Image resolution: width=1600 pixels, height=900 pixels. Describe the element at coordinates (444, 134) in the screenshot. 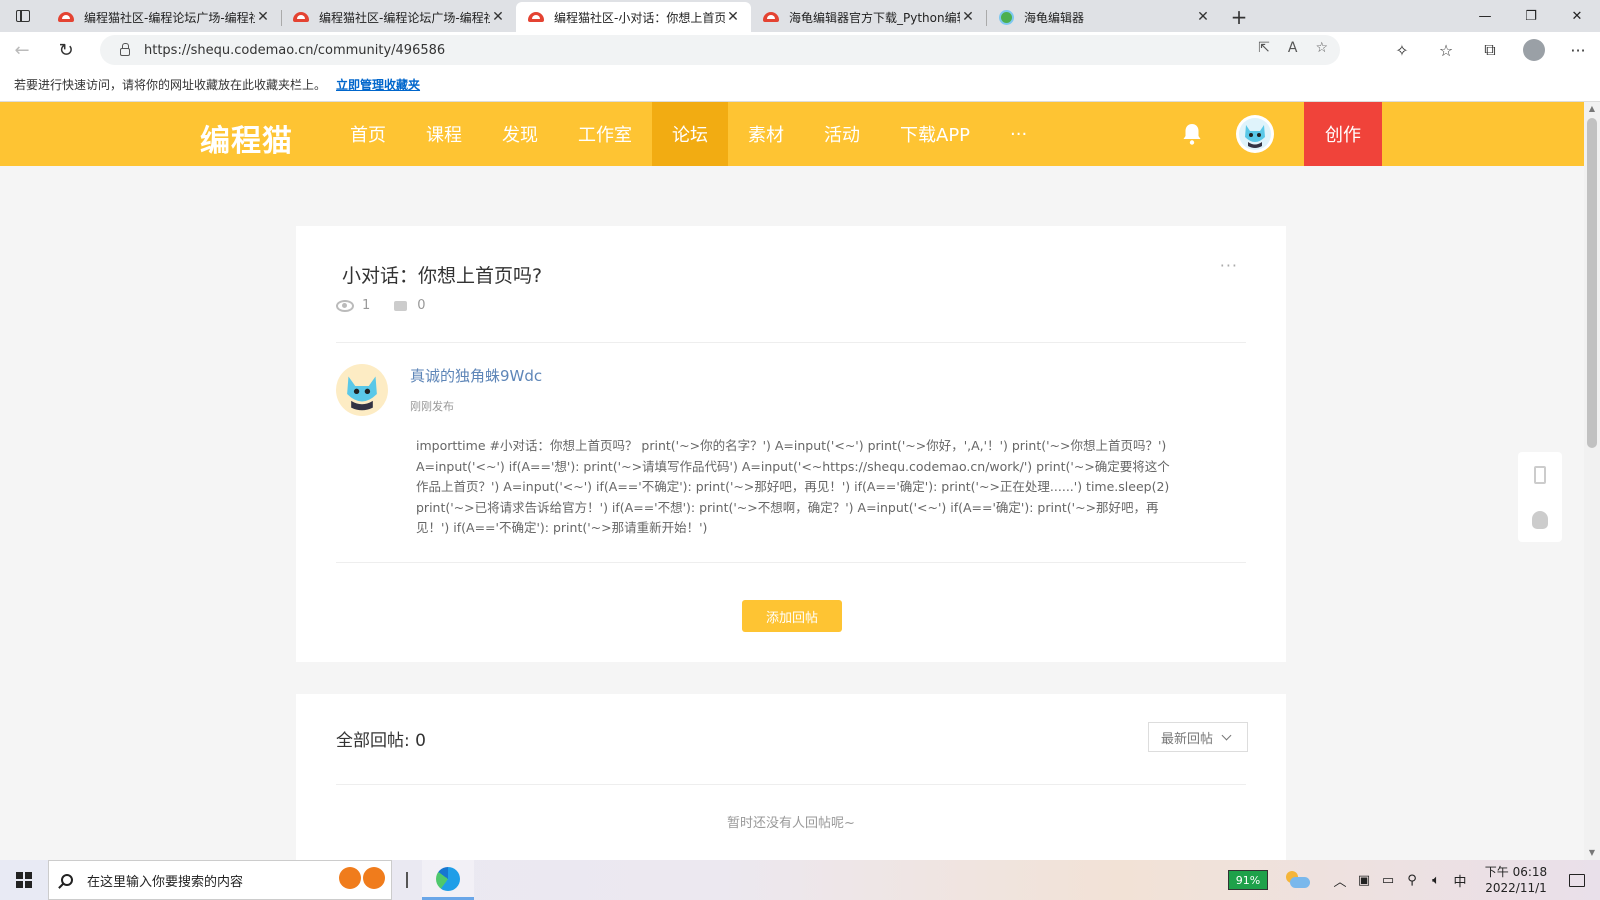

I see `nav-item-courses: 课程` at that location.